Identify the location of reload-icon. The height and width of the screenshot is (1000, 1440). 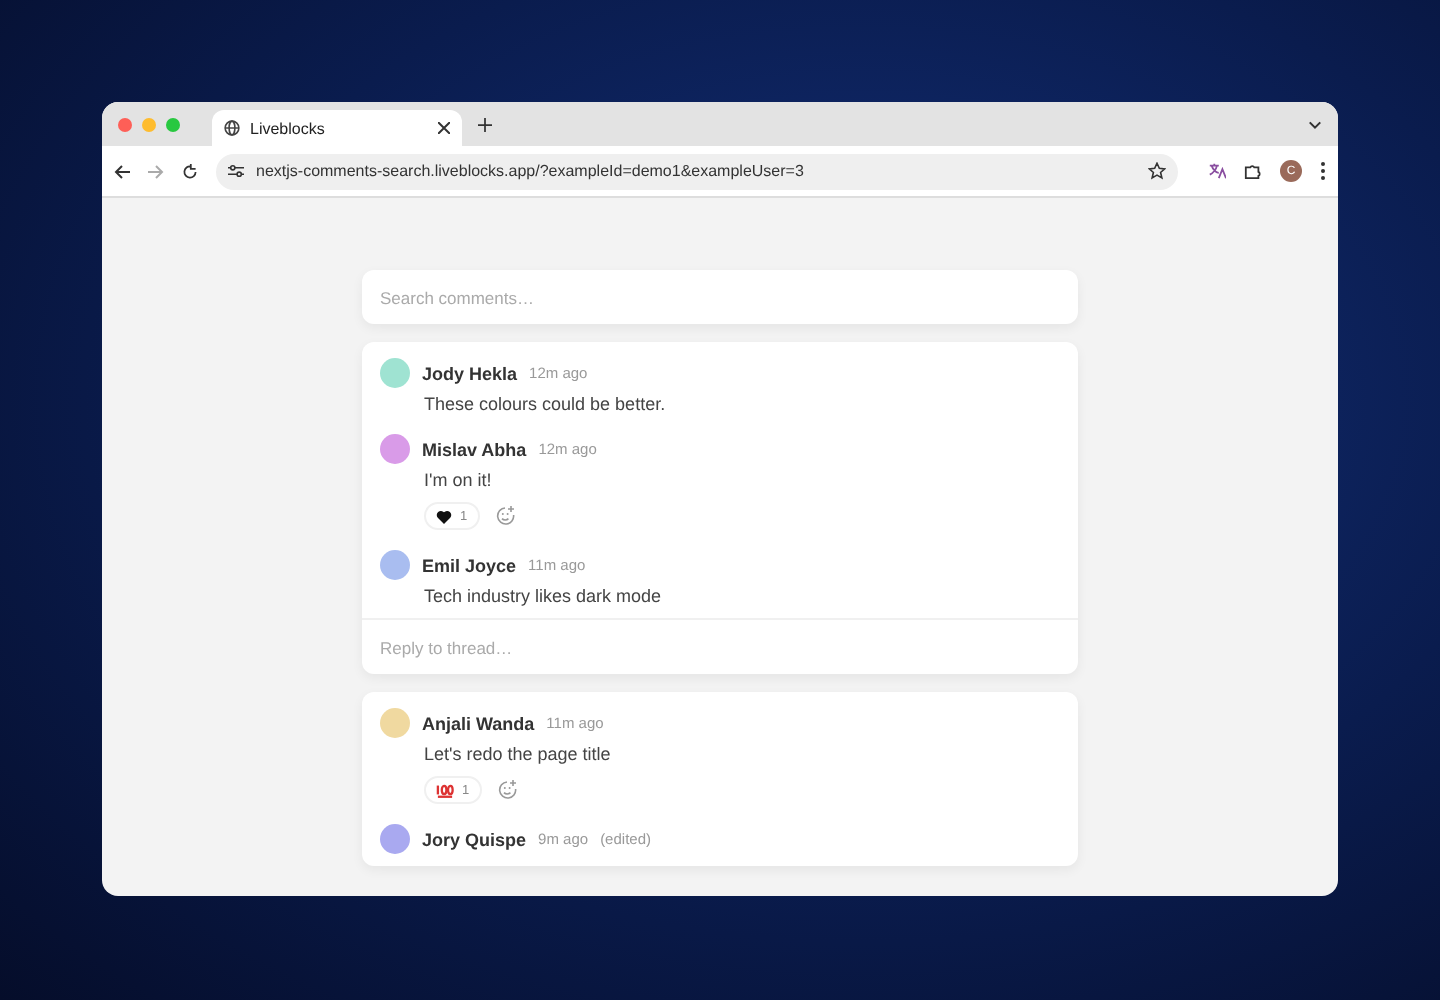
(190, 171).